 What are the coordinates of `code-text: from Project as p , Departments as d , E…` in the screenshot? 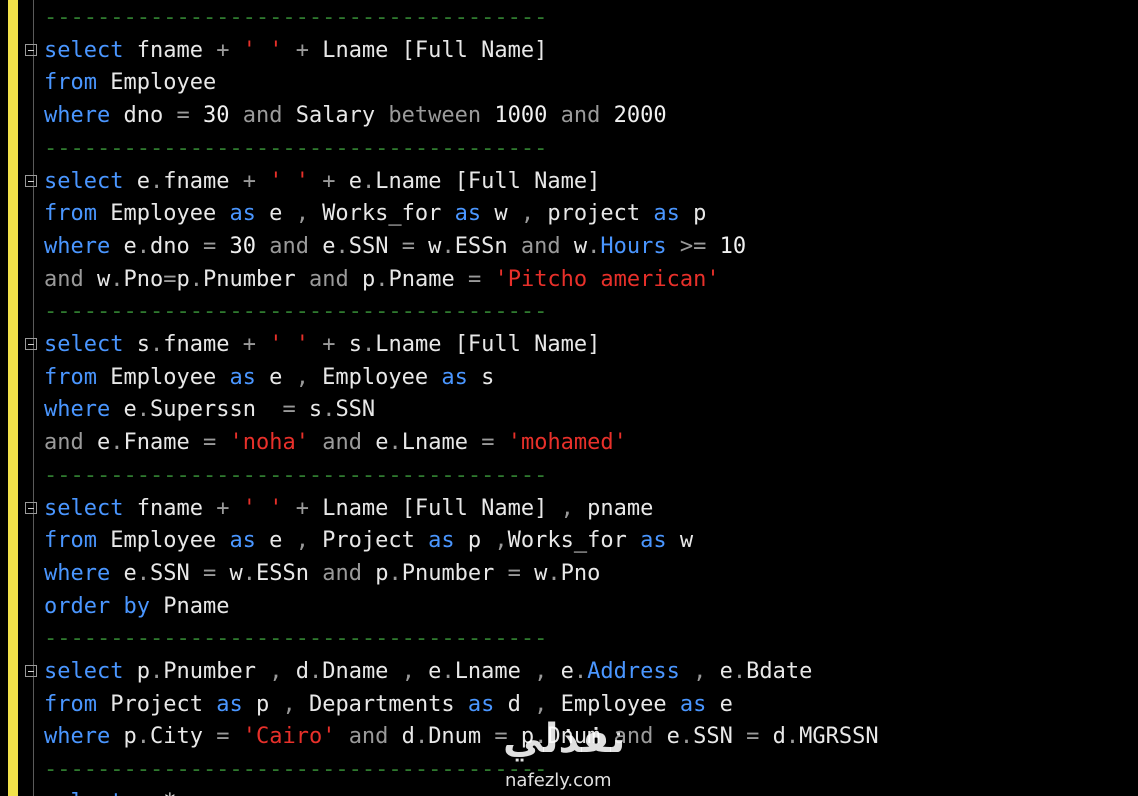 It's located at (388, 705).